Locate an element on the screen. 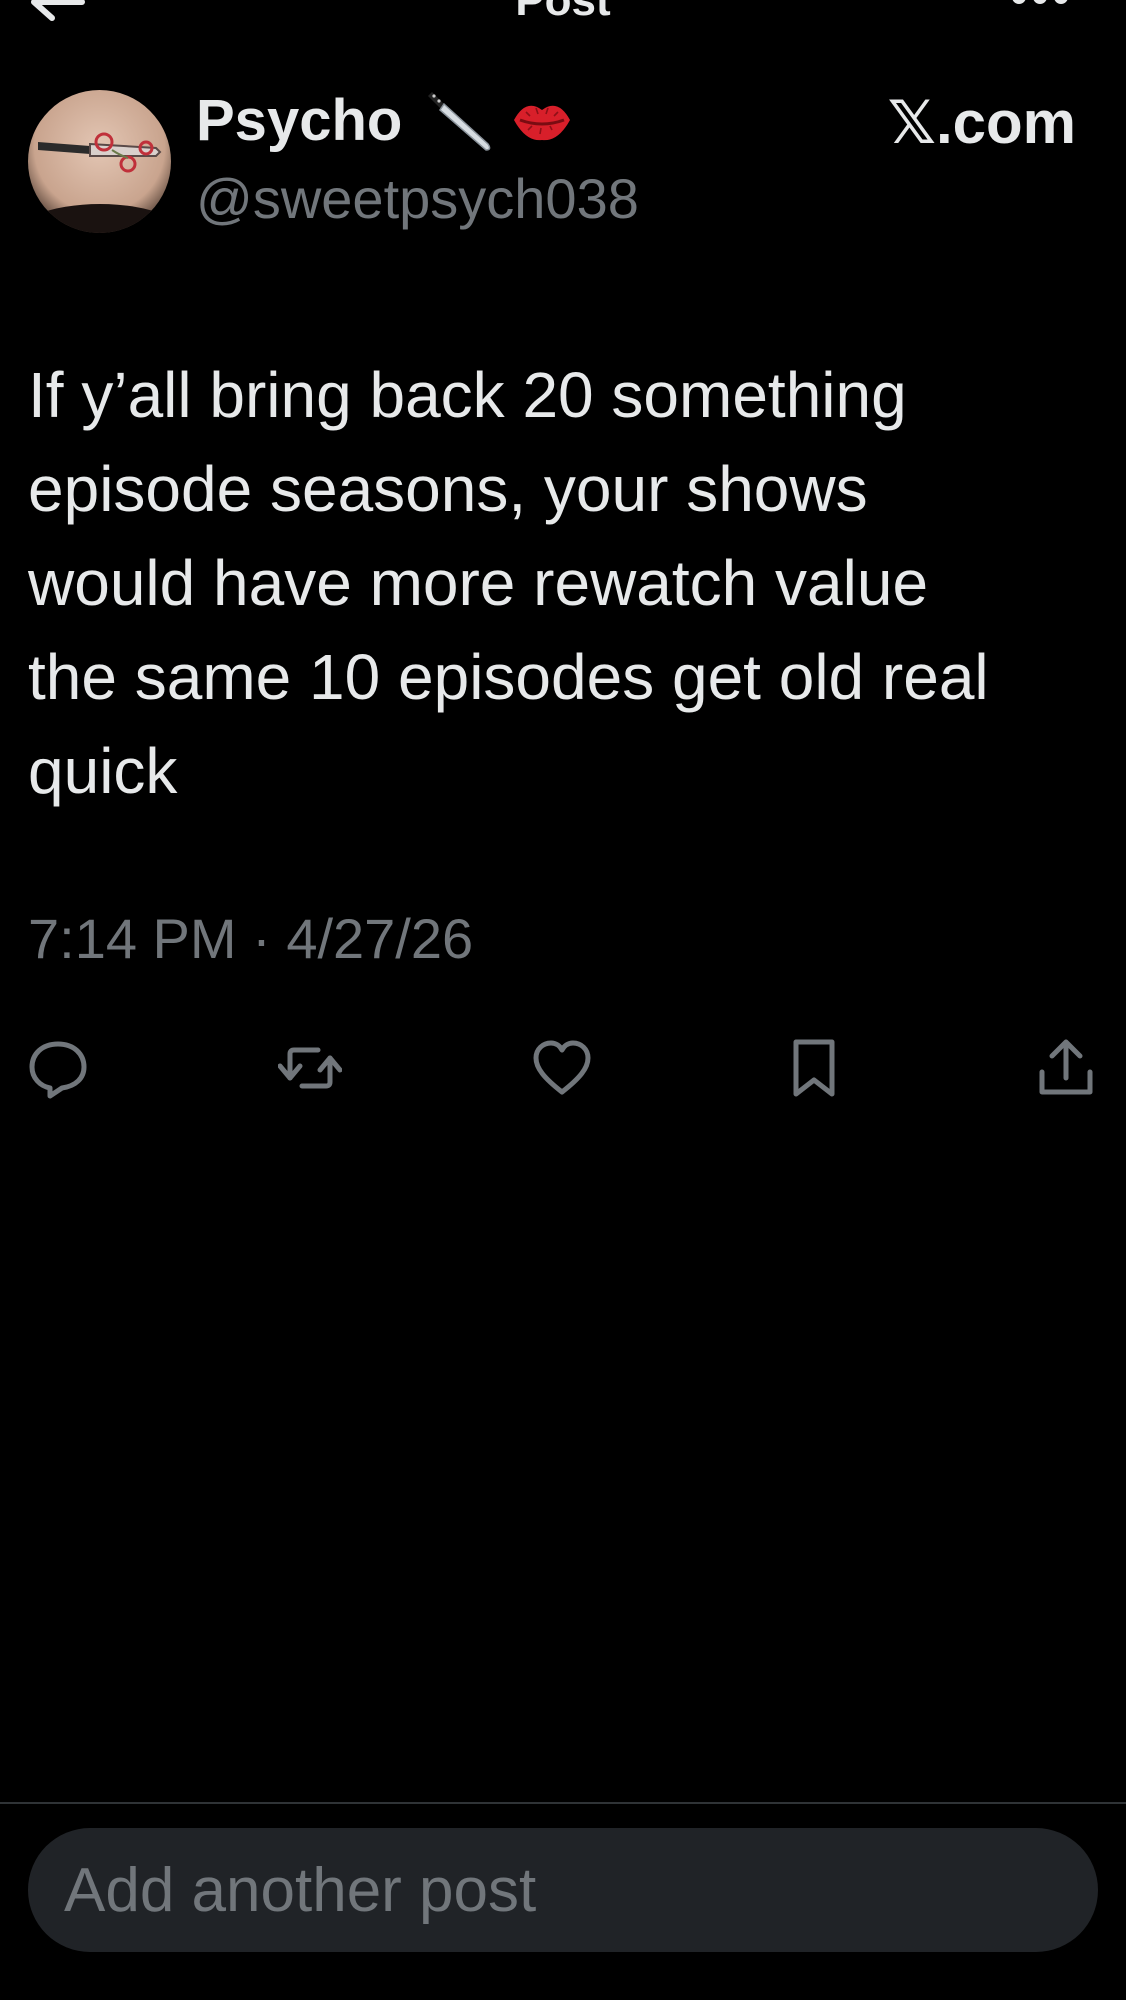  share-icon is located at coordinates (1066, 1067).